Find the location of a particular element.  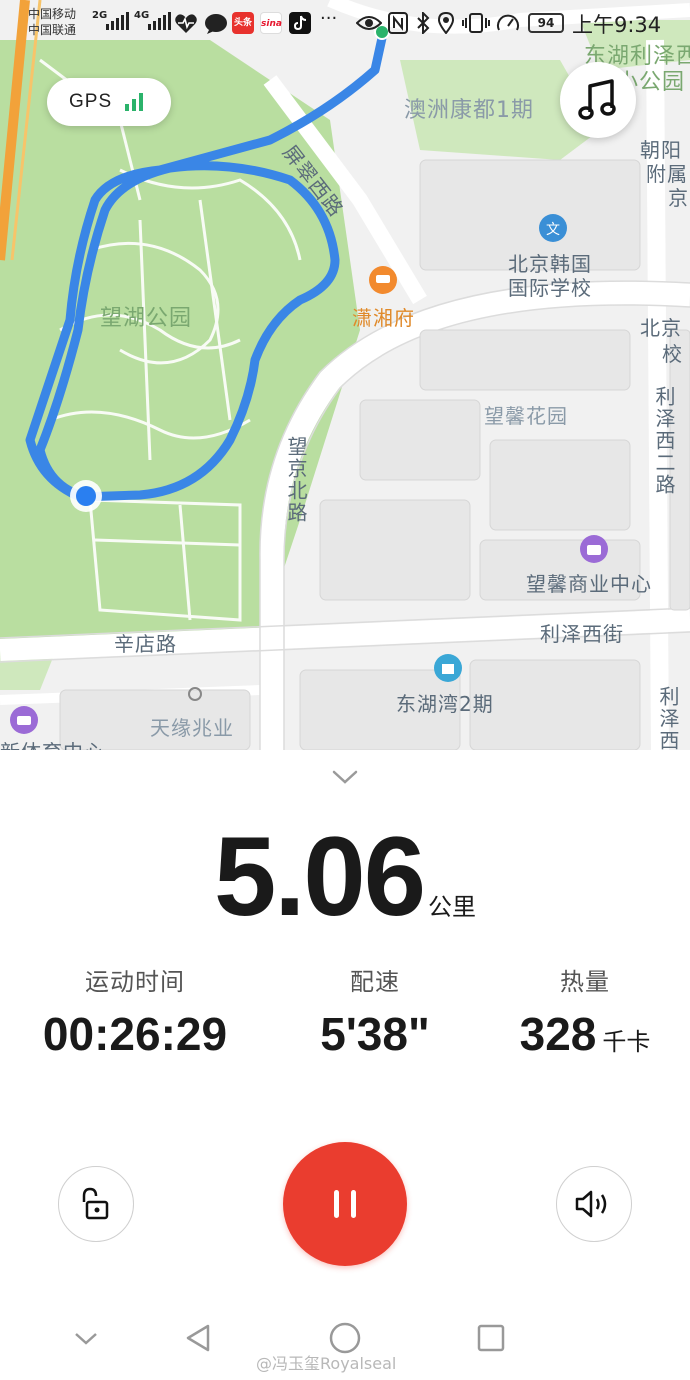

duration-label: 运动时间 is located at coordinates (135, 982).